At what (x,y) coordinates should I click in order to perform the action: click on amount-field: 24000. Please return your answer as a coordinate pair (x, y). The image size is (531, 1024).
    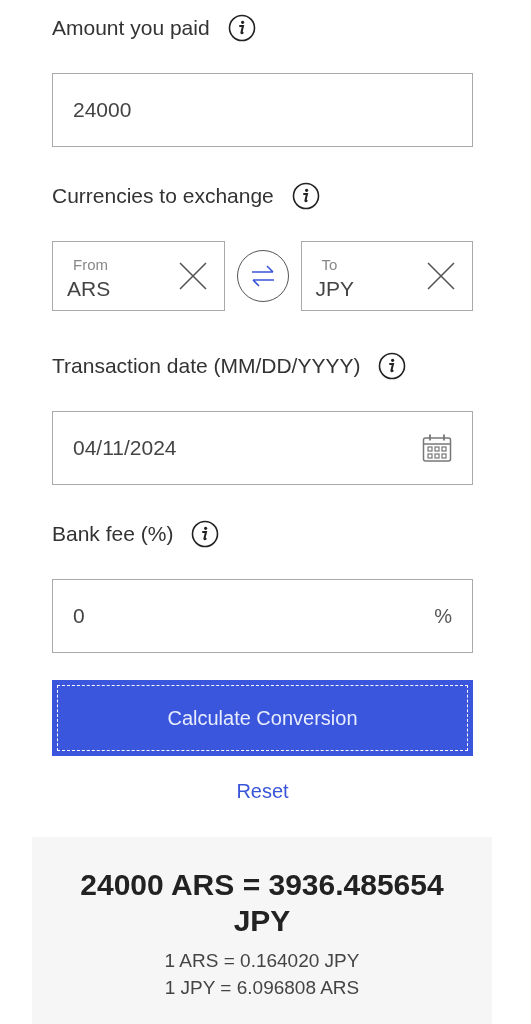
    Looking at the image, I should click on (262, 110).